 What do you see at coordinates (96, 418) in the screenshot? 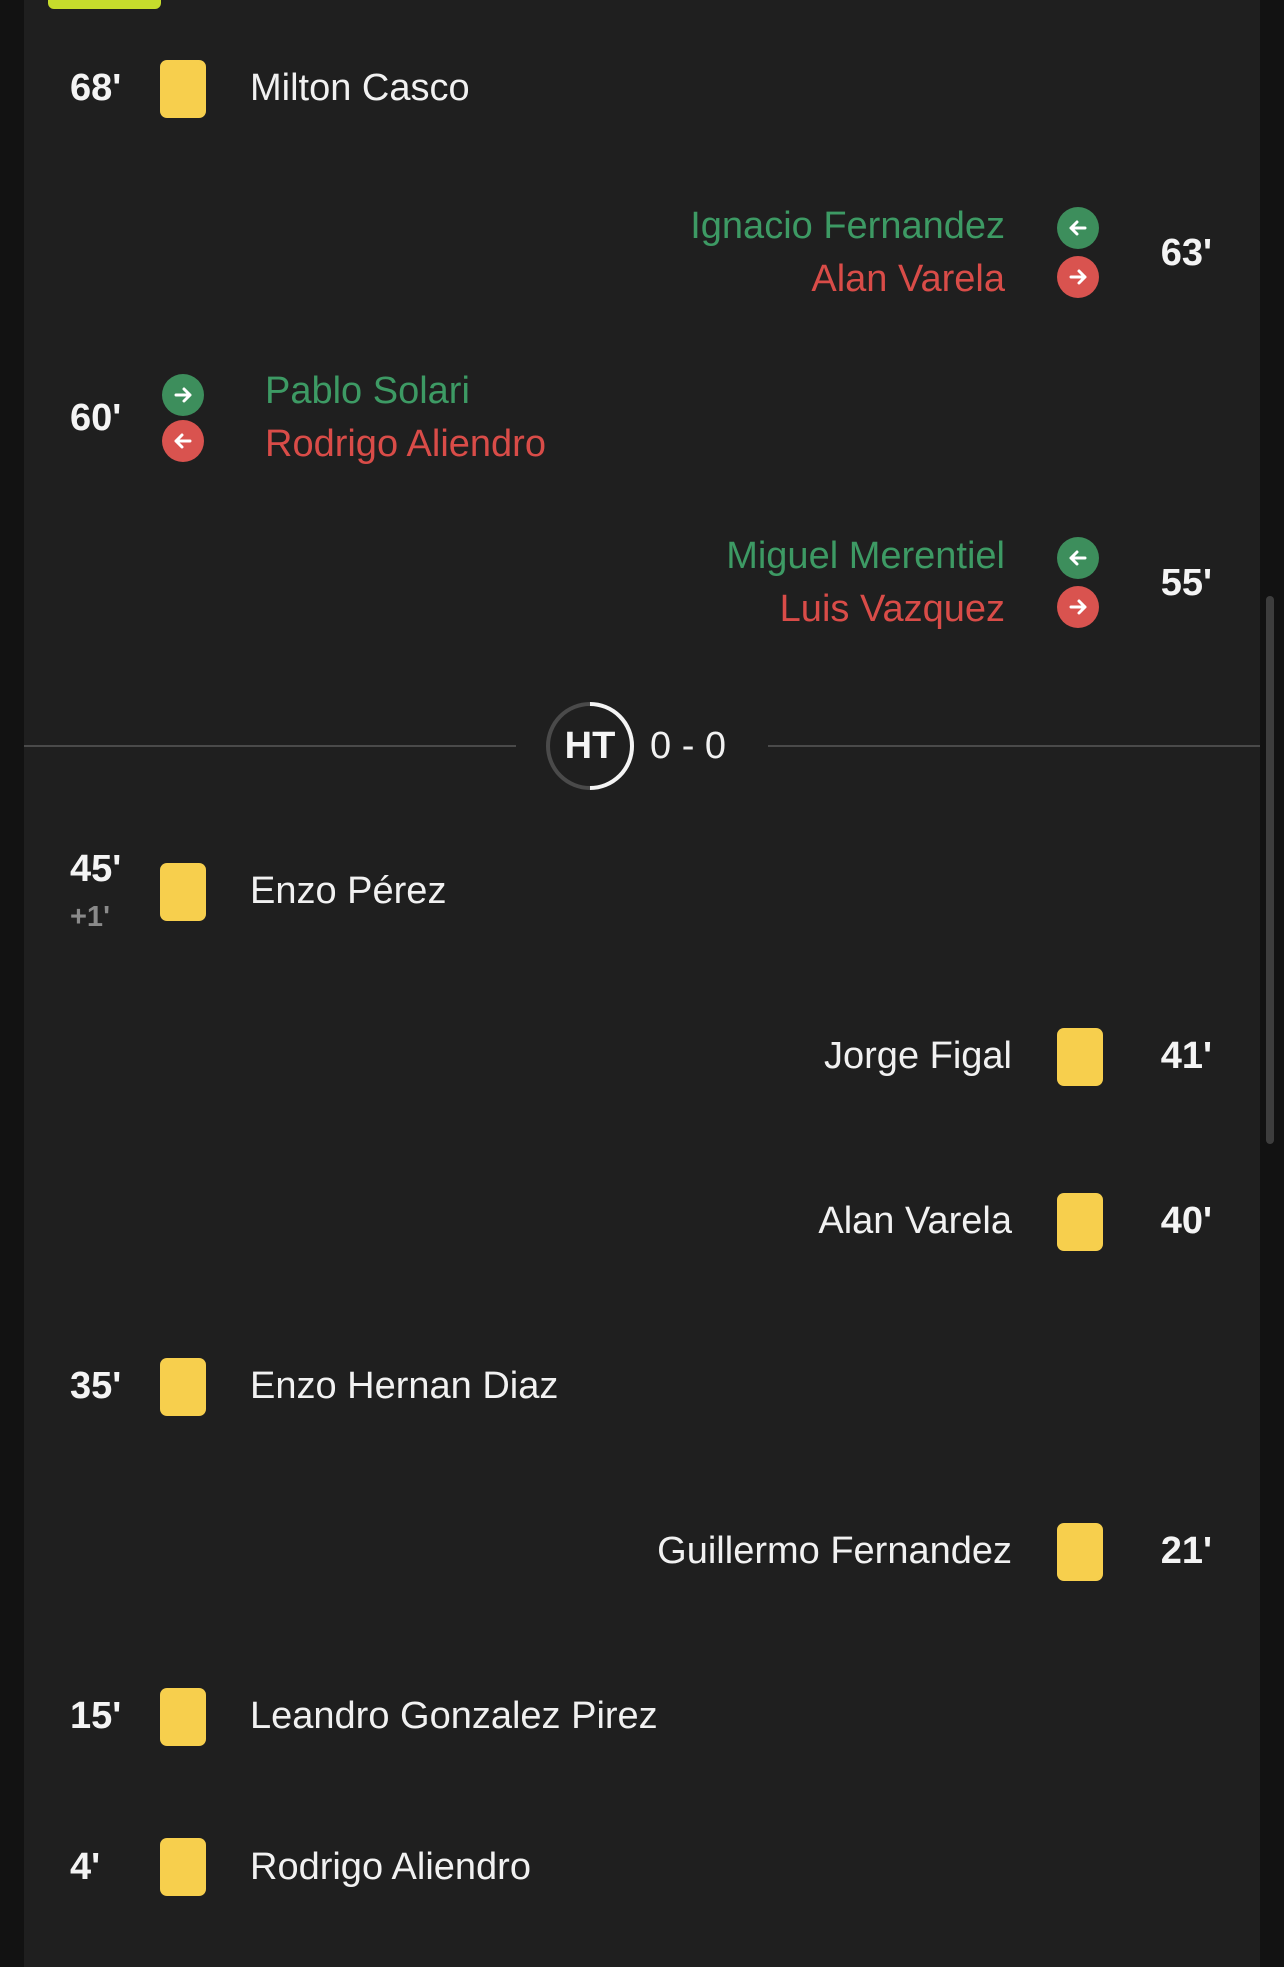
I see `event-minute: 60'` at bounding box center [96, 418].